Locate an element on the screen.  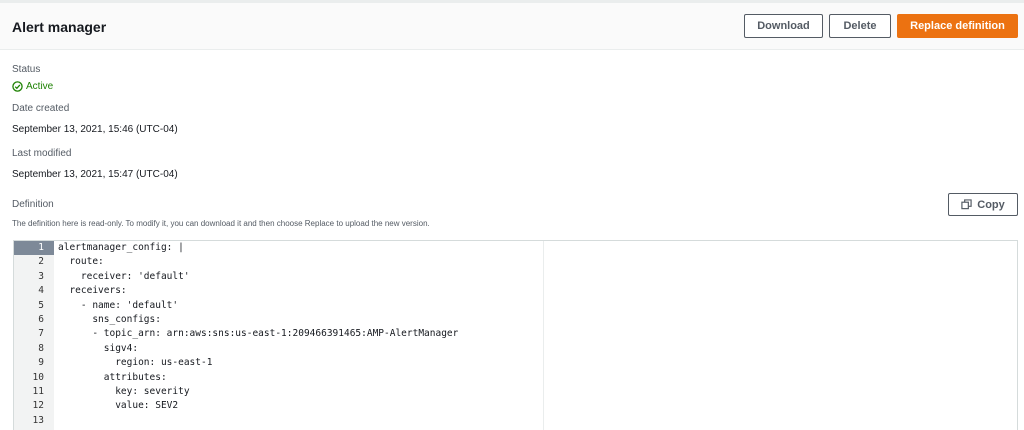
code-line: key: severity is located at coordinates (124, 391).